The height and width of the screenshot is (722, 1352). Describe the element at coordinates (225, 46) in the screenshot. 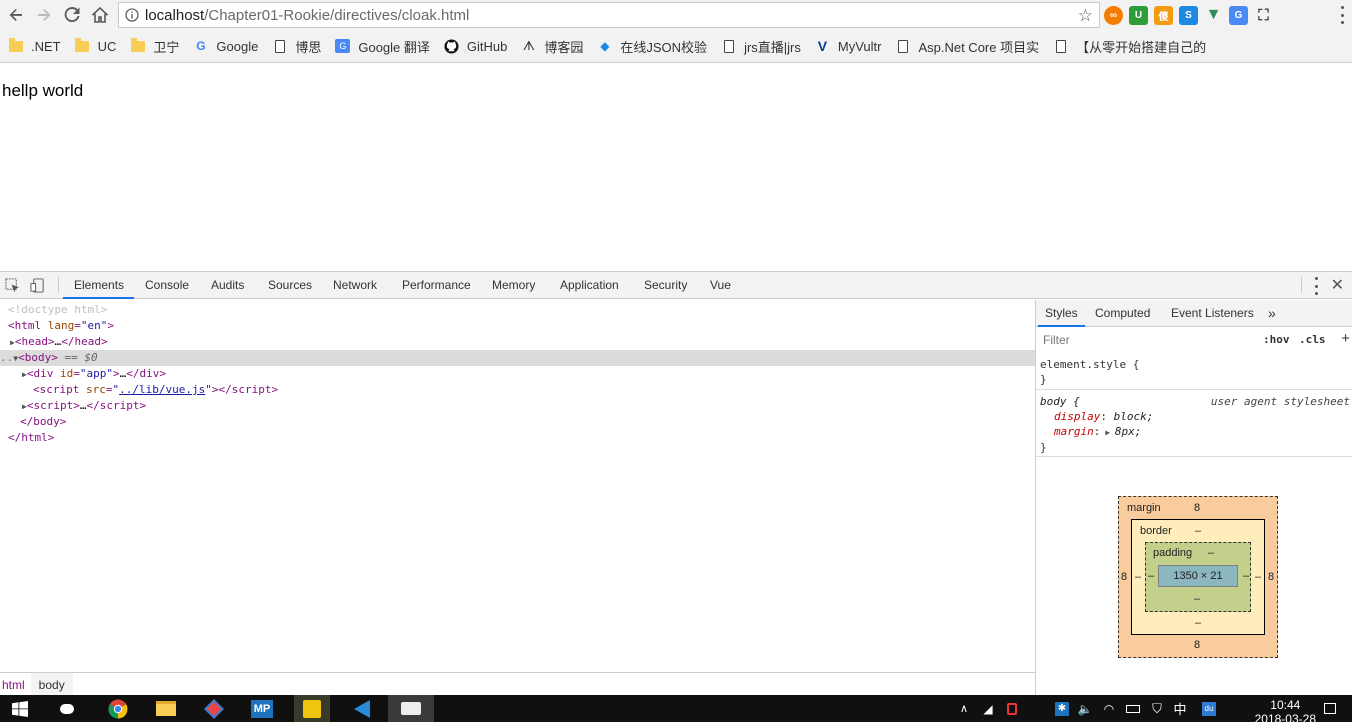

I see `bookmark-item: G Google` at that location.